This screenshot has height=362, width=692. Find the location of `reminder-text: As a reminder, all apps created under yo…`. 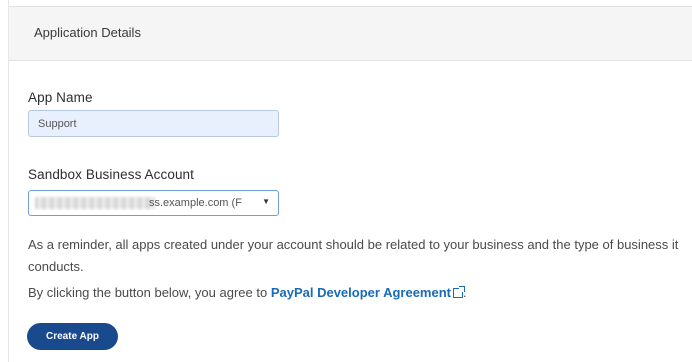

reminder-text: As a reminder, all apps created under yo… is located at coordinates (353, 255).